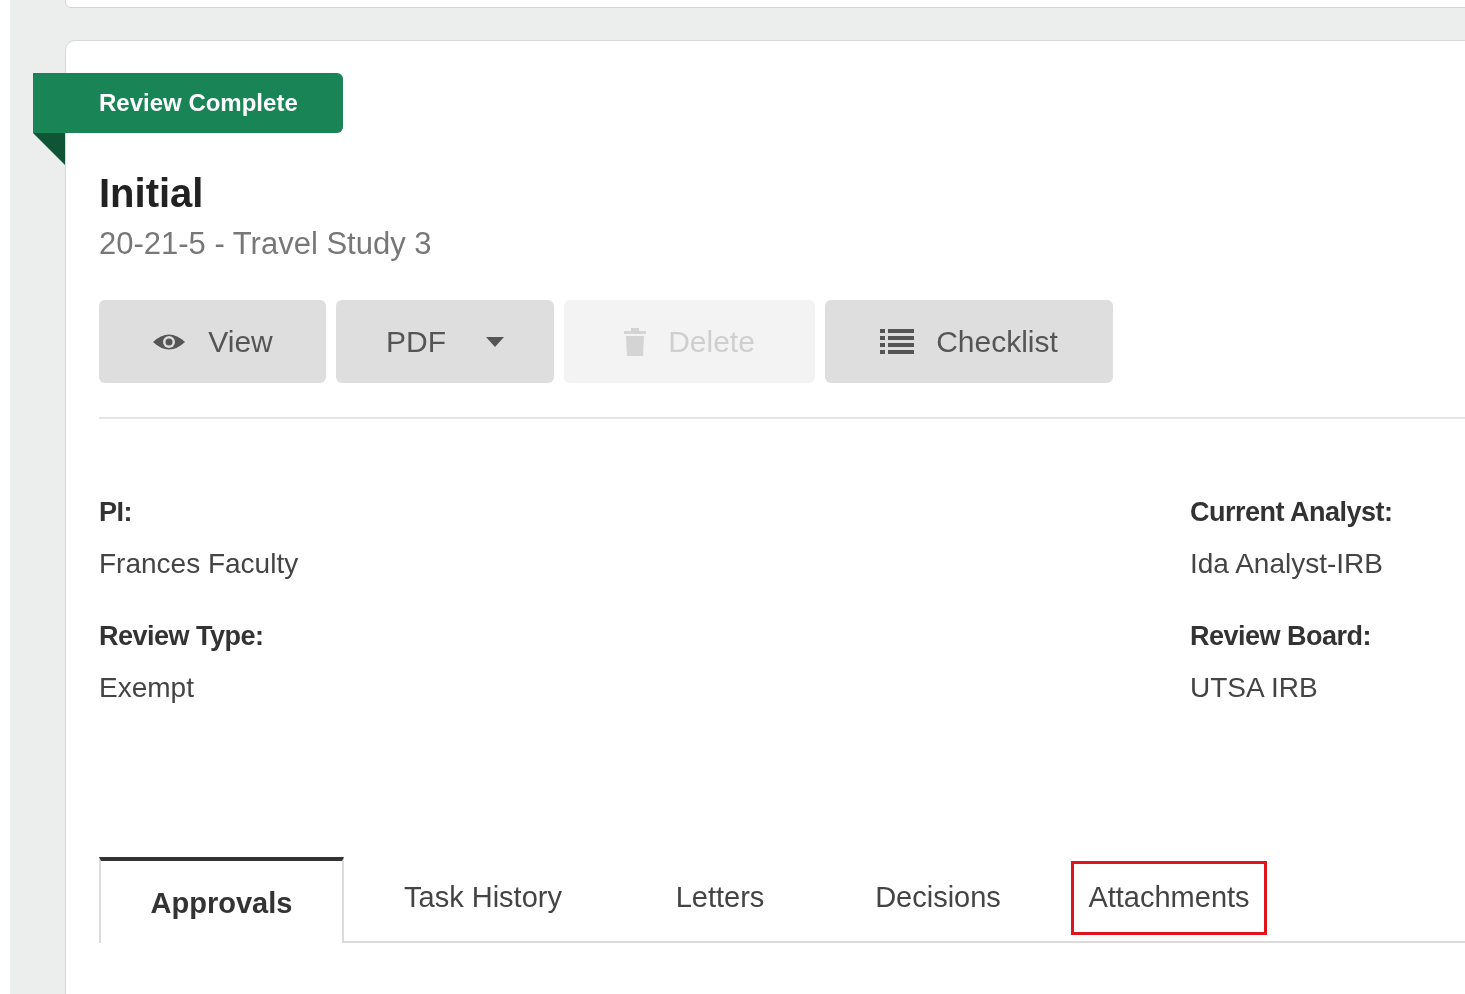 This screenshot has height=994, width=1465. Describe the element at coordinates (221, 900) in the screenshot. I see `tab: Approvals` at that location.